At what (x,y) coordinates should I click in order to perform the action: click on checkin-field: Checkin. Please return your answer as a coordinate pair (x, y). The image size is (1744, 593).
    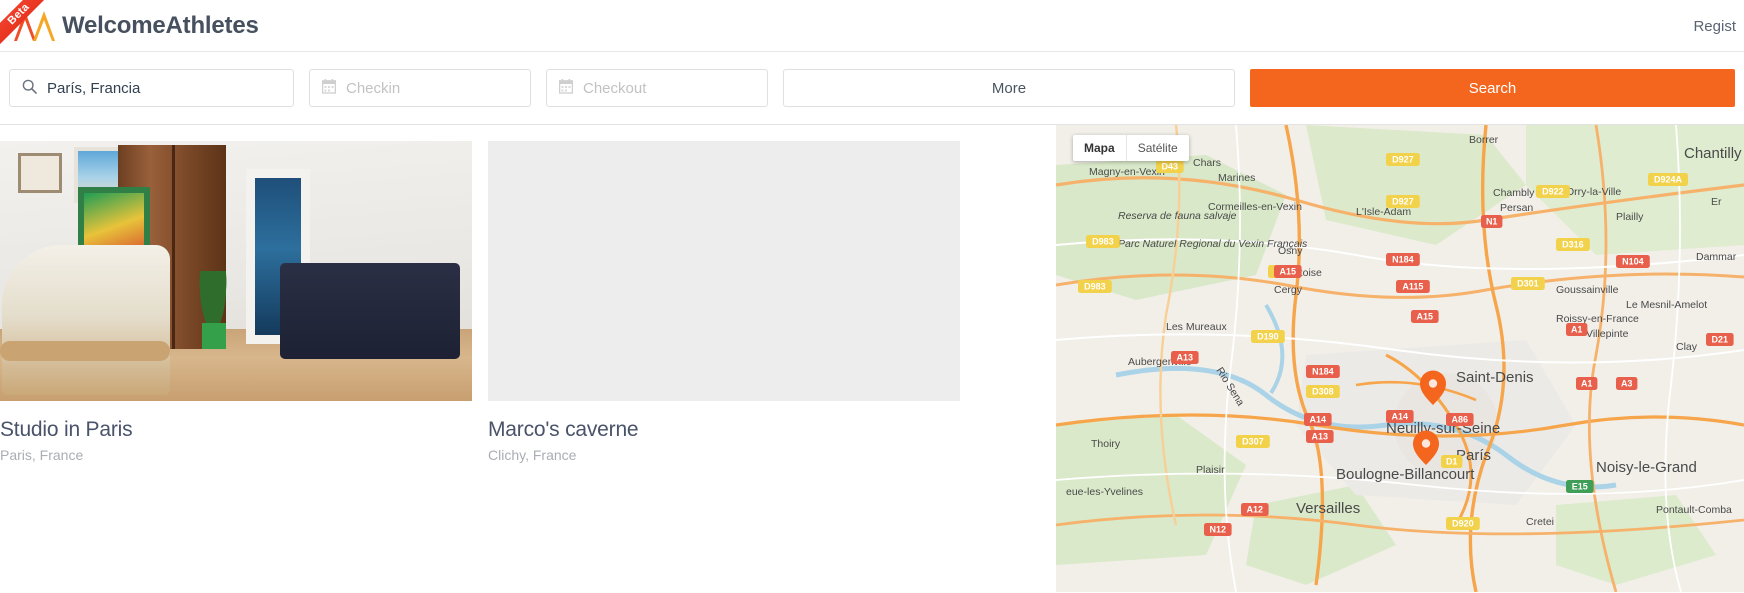
    Looking at the image, I should click on (420, 88).